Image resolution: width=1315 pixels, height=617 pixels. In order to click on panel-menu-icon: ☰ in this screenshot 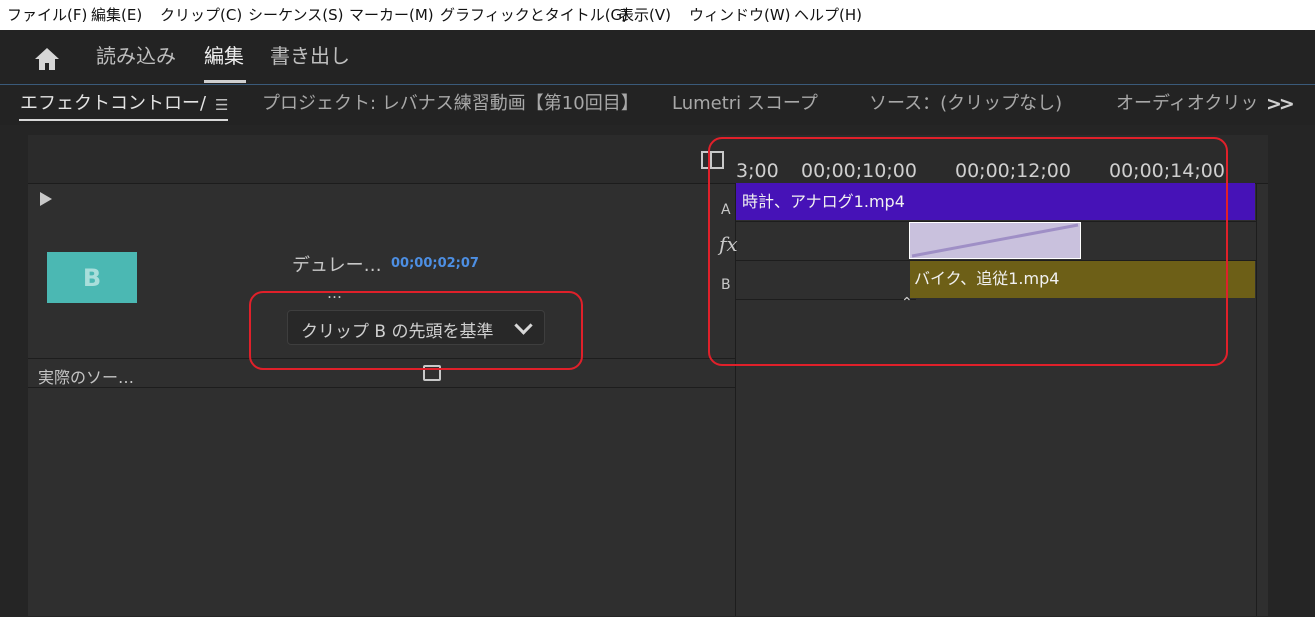, I will do `click(221, 105)`.